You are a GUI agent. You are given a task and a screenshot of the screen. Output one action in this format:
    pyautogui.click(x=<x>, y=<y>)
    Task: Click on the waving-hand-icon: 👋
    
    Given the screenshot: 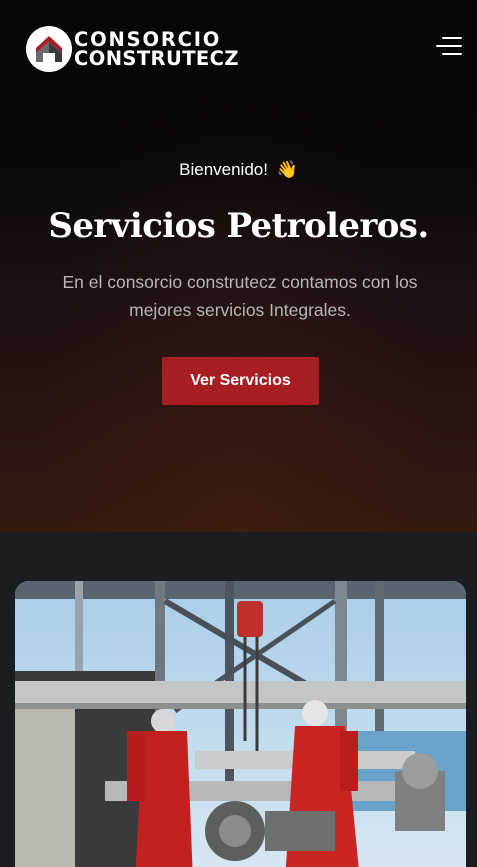 What is the action you would take?
    pyautogui.click(x=287, y=169)
    